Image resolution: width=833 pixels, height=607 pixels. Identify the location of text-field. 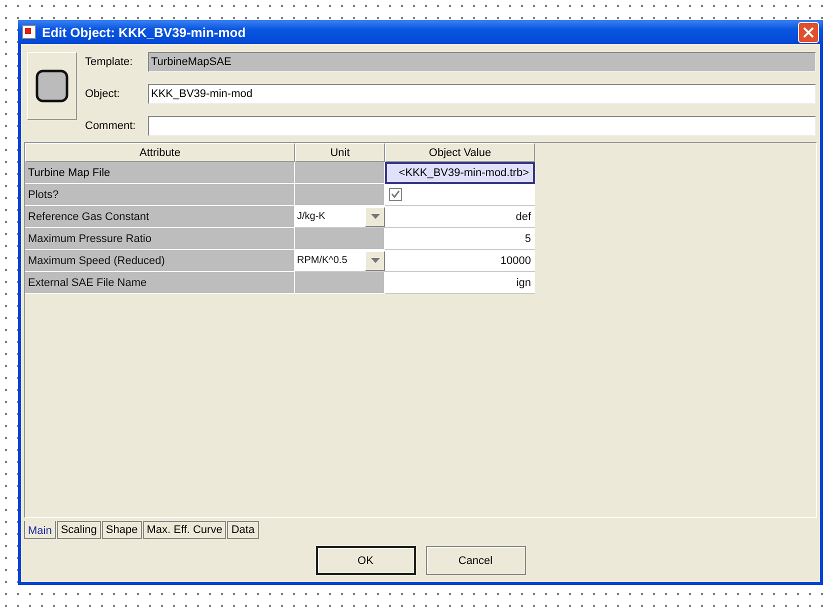
(482, 126).